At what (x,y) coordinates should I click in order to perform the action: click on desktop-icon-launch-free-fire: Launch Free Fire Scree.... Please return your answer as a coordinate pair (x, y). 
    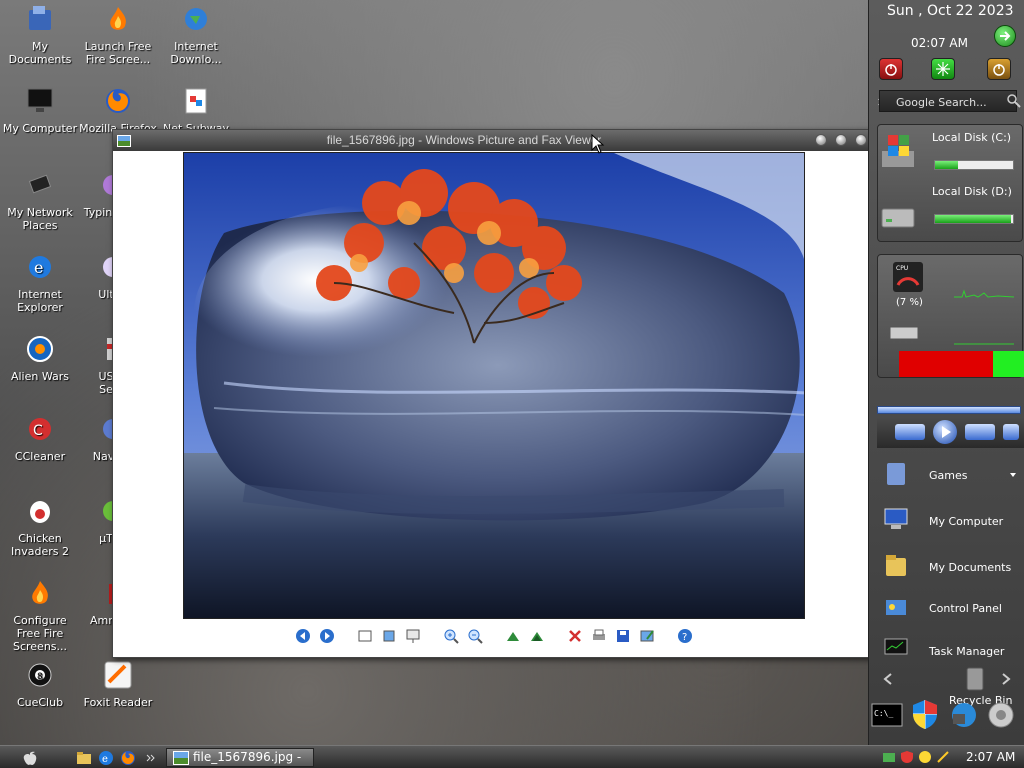
    Looking at the image, I should click on (118, 34).